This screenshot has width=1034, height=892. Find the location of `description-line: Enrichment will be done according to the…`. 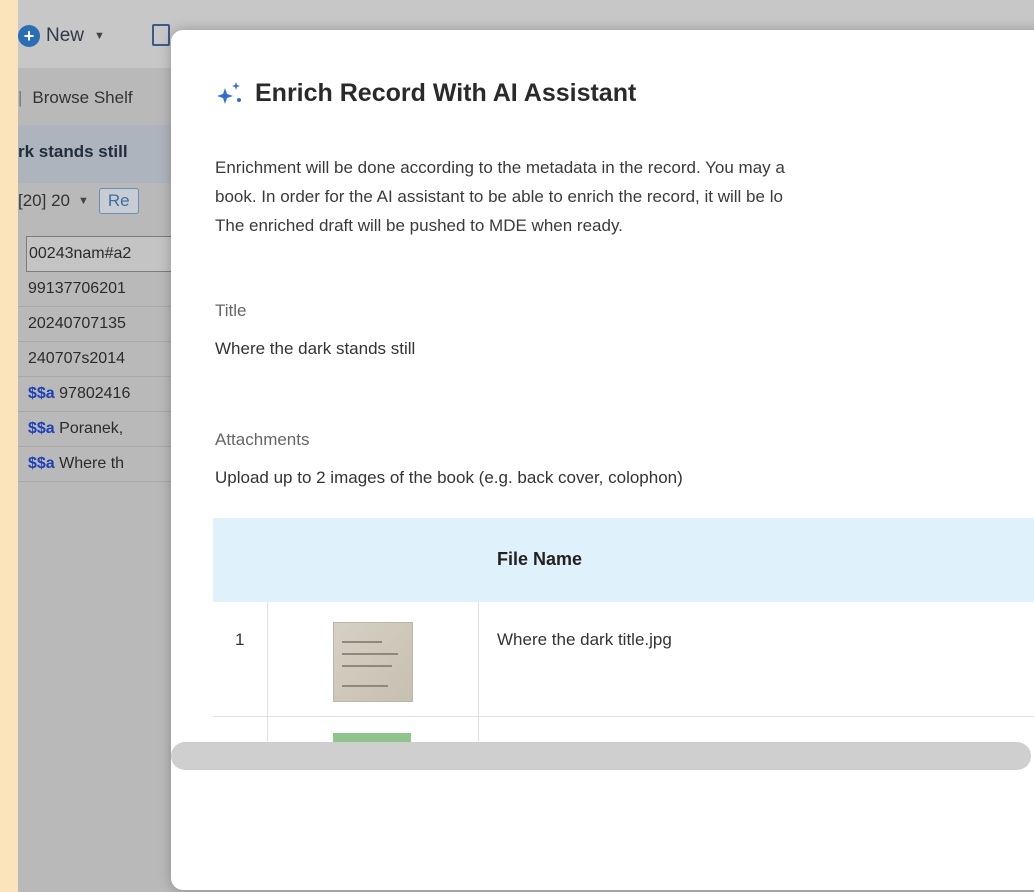

description-line: Enrichment will be done according to the… is located at coordinates (500, 167).